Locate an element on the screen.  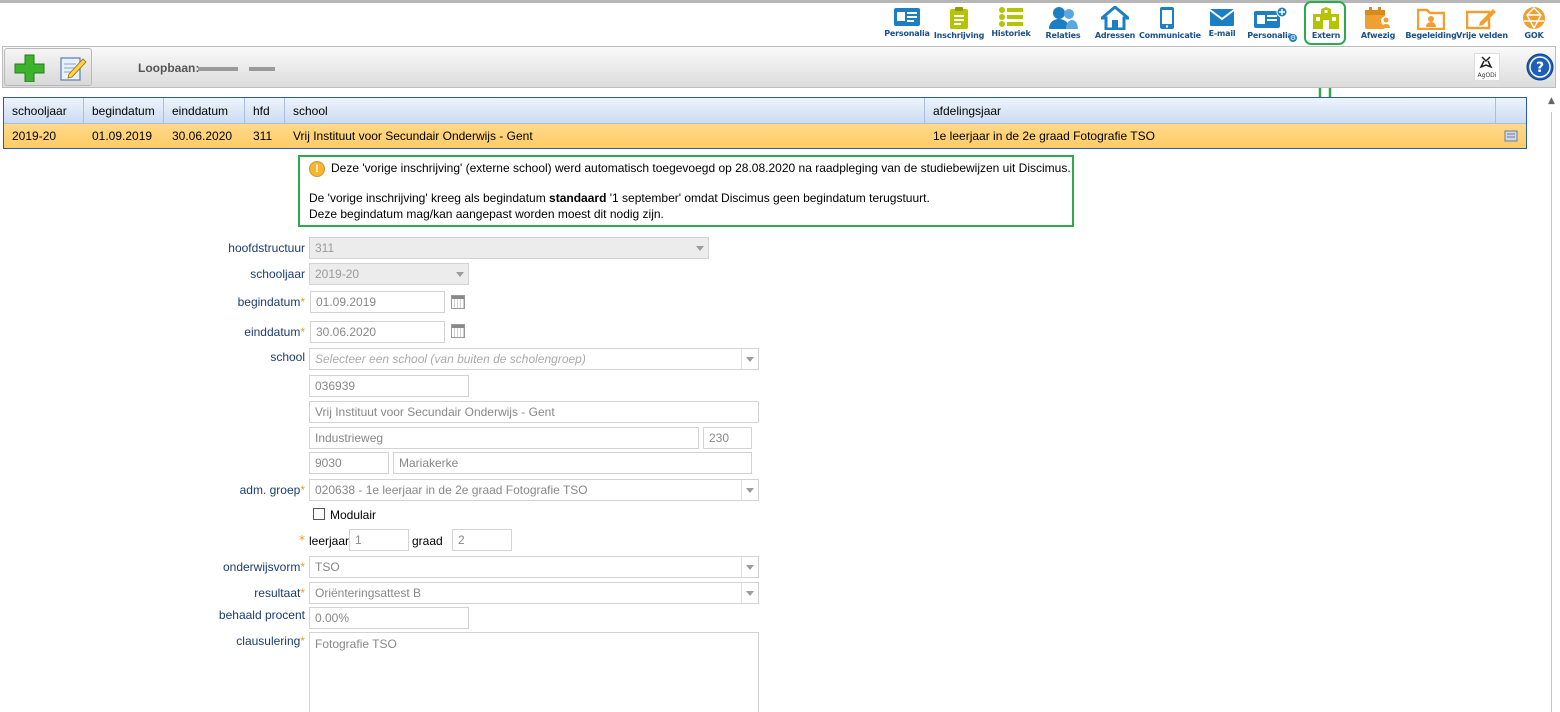
label-einddatum: einddatum* is located at coordinates (155, 332).